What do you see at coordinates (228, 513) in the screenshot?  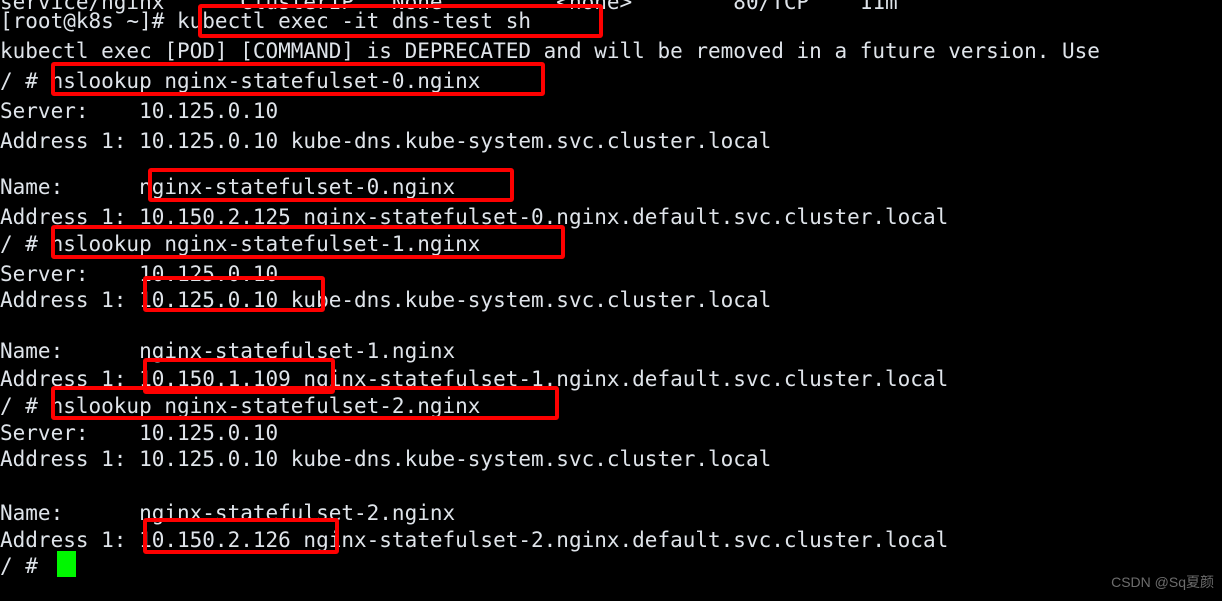 I see `terminal-line: Name: nginx-statefulset-2.nginx` at bounding box center [228, 513].